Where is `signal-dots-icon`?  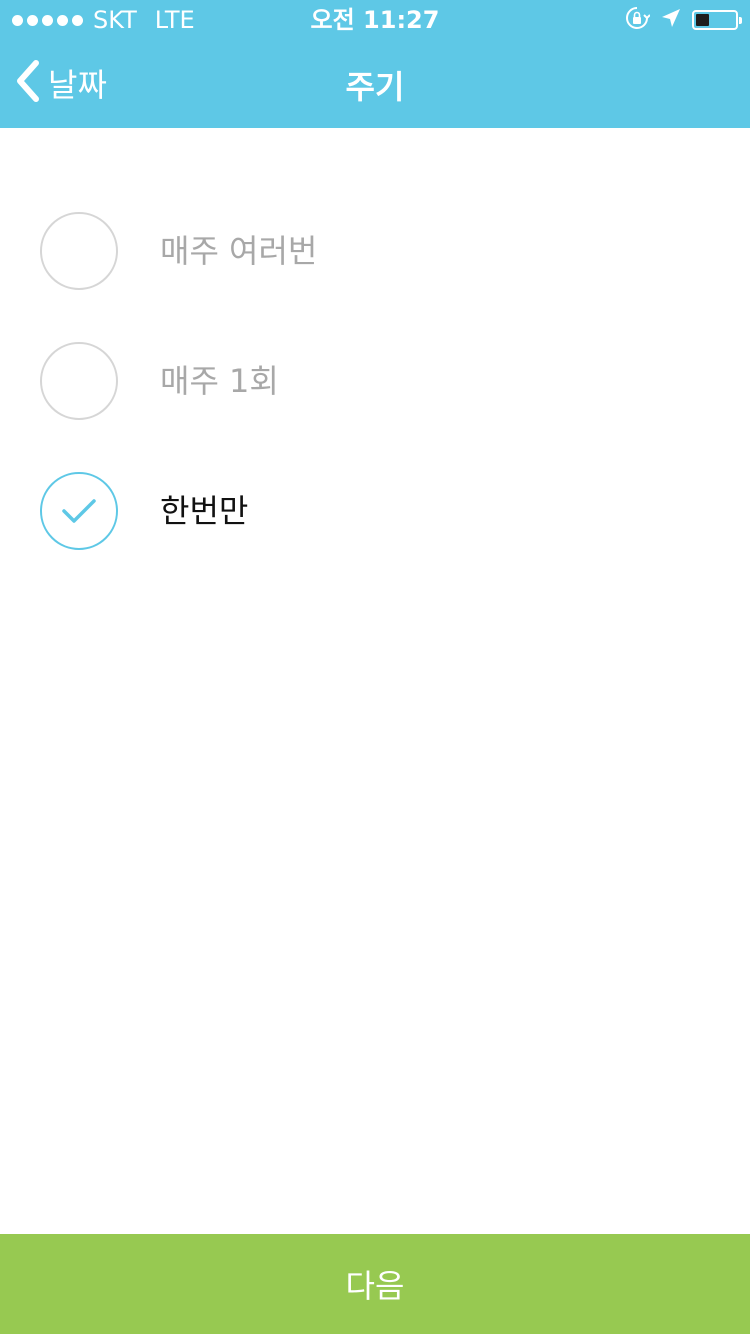 signal-dots-icon is located at coordinates (47, 20).